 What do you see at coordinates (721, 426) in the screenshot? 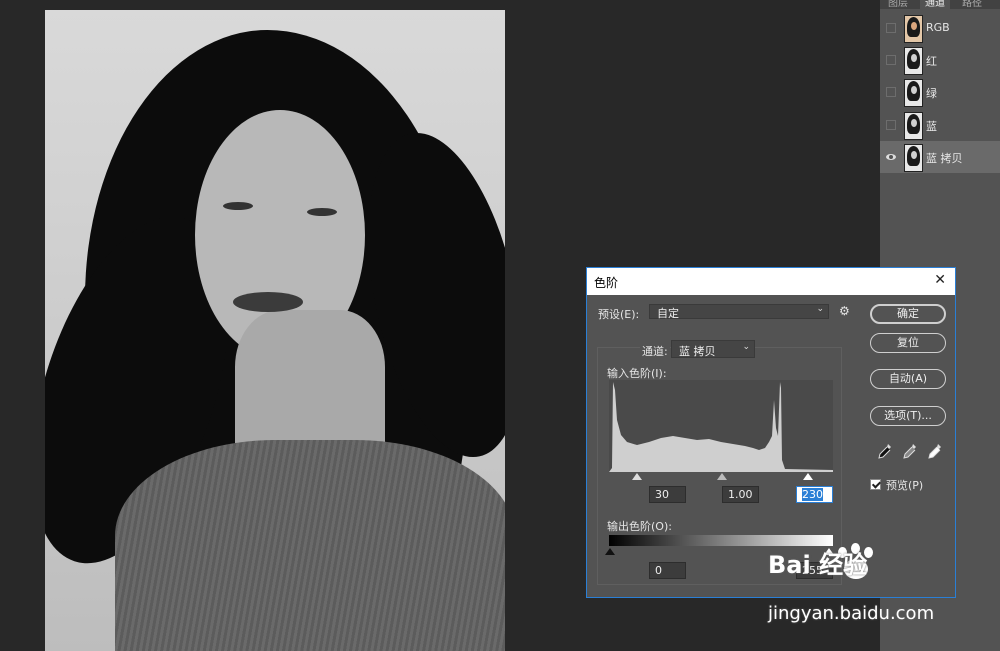
I see `histogram` at bounding box center [721, 426].